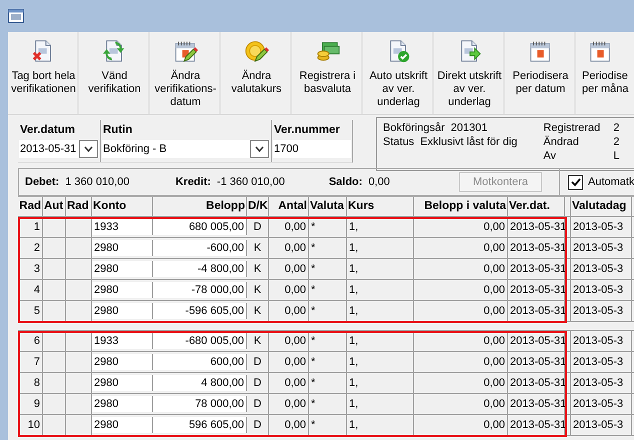 The height and width of the screenshot is (440, 634). Describe the element at coordinates (200, 206) in the screenshot. I see `column-header: Belopp` at that location.